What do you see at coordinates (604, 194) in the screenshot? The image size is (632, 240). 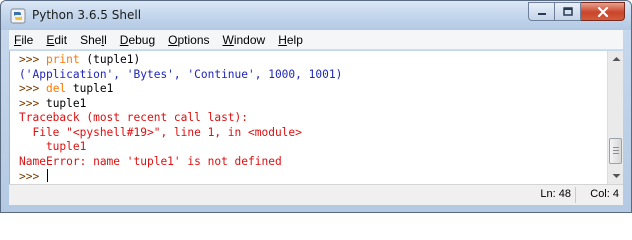 I see `column-number: Col: 4` at bounding box center [604, 194].